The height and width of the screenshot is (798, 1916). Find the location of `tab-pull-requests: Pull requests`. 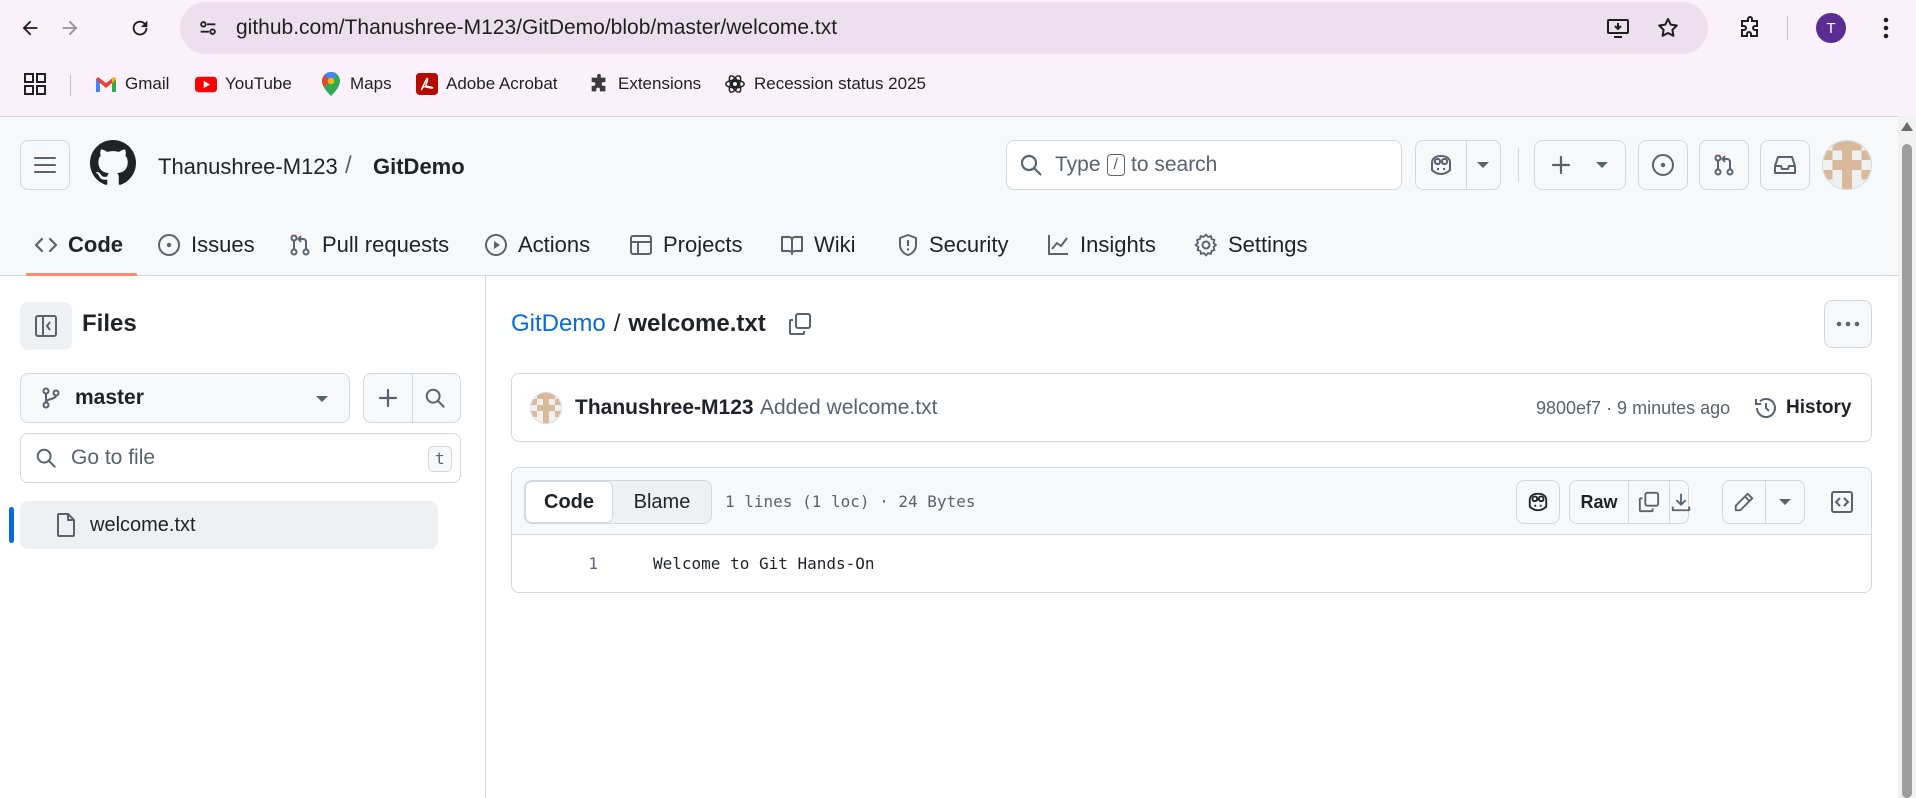

tab-pull-requests: Pull requests is located at coordinates (368, 245).